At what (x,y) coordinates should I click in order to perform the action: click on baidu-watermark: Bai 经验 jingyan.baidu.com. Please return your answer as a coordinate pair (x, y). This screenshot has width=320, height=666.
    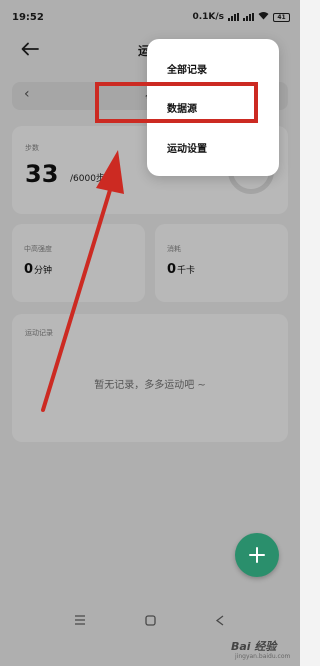
    Looking at the image, I should click on (256, 651).